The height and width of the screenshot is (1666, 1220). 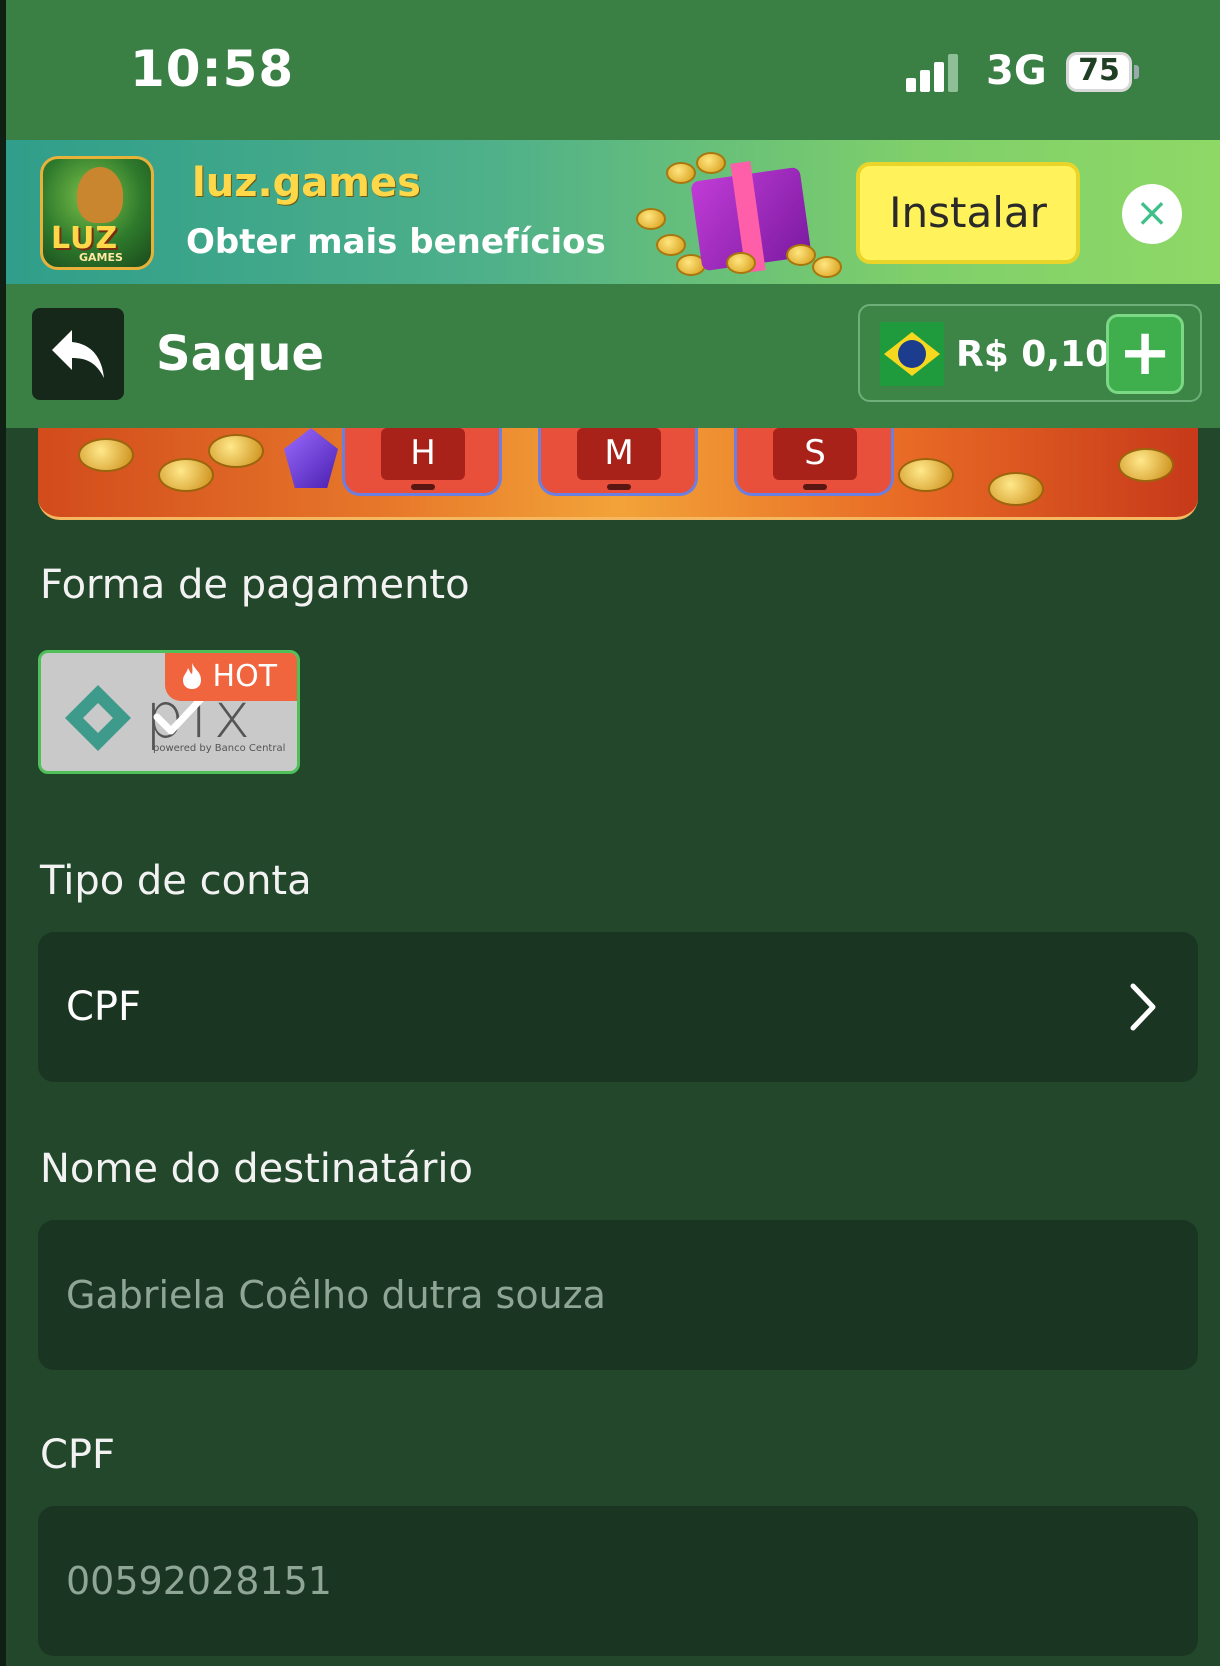 What do you see at coordinates (231, 677) in the screenshot?
I see `hot-badge: HOT` at bounding box center [231, 677].